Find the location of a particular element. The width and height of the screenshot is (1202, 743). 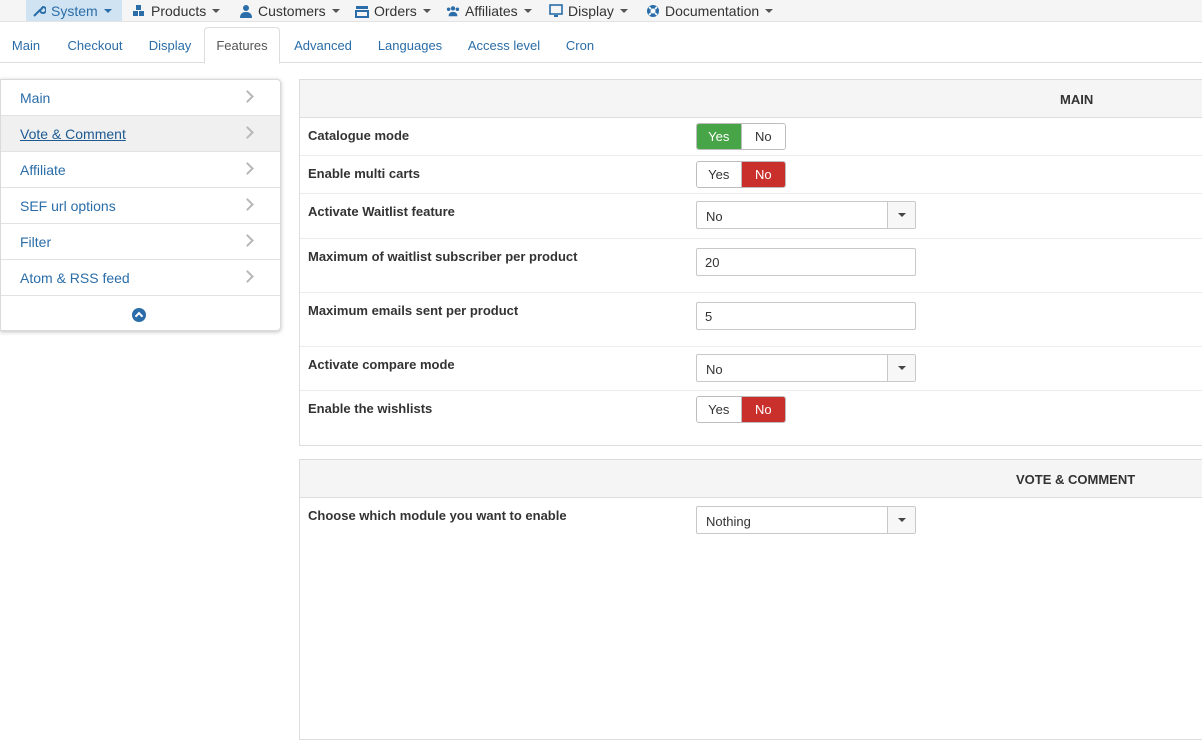

tab-features: Features is located at coordinates (242, 45).